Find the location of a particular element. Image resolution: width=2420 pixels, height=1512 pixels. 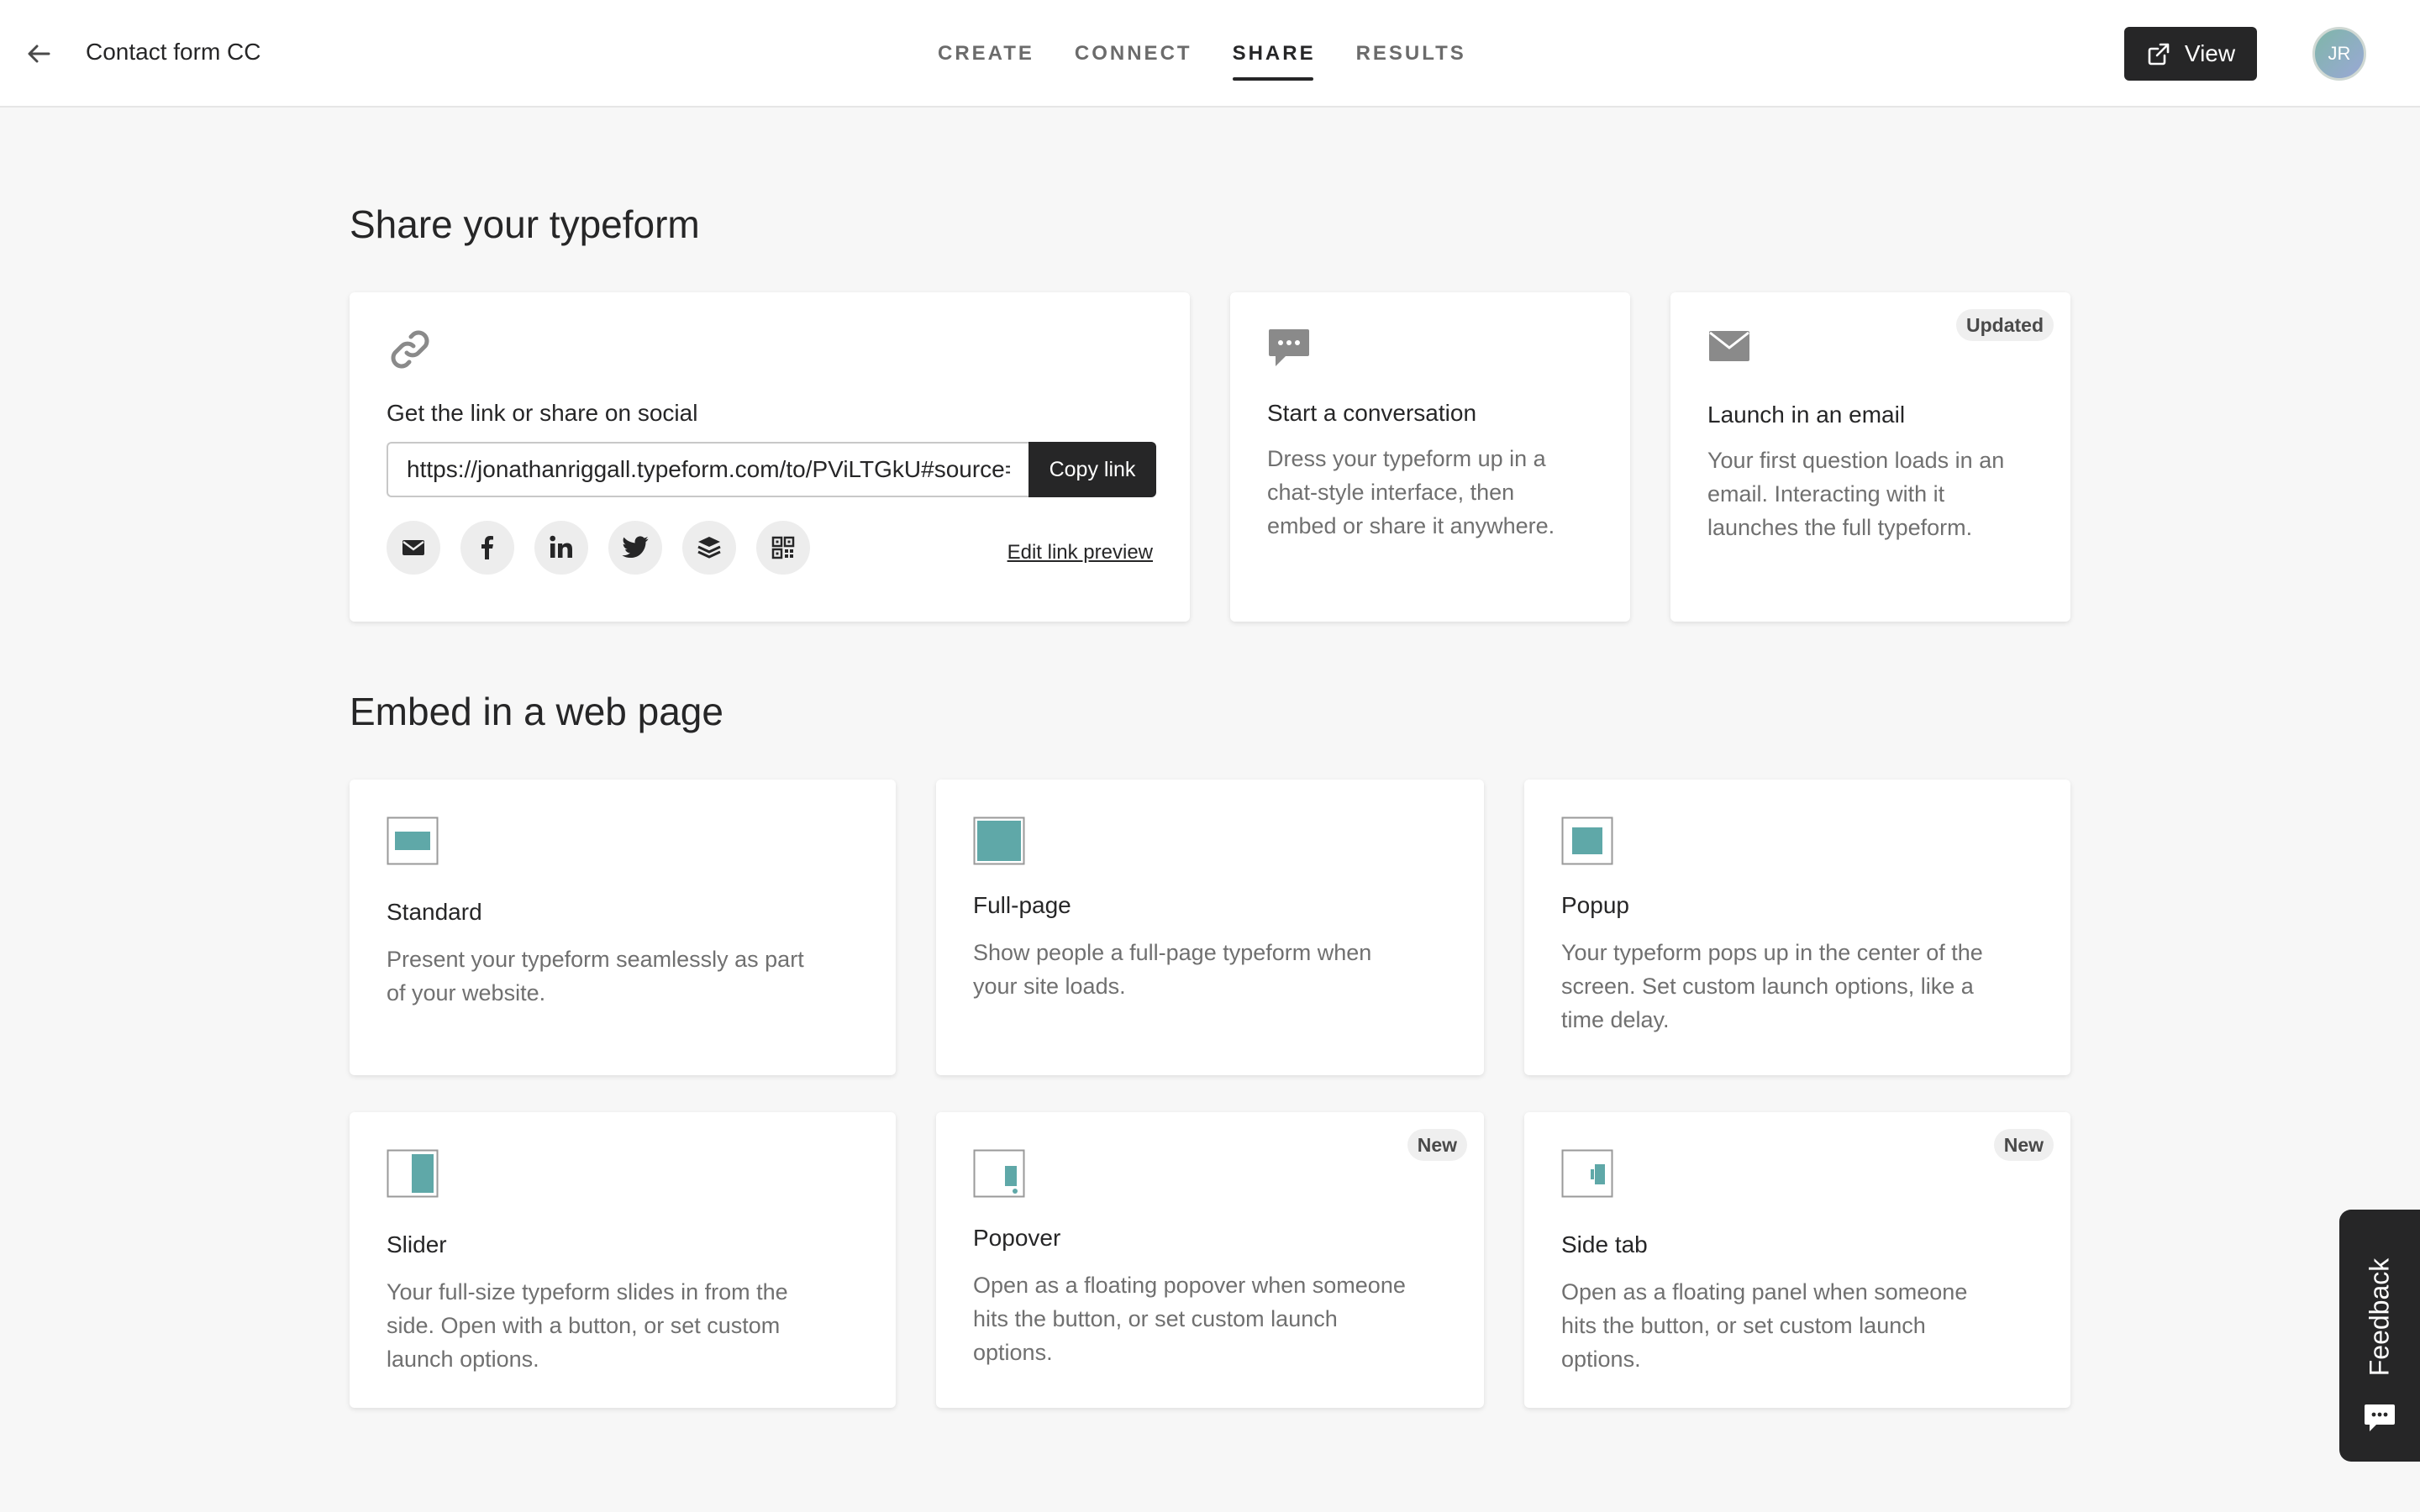

edit-link-preview: Edit link preview is located at coordinates (1080, 552).